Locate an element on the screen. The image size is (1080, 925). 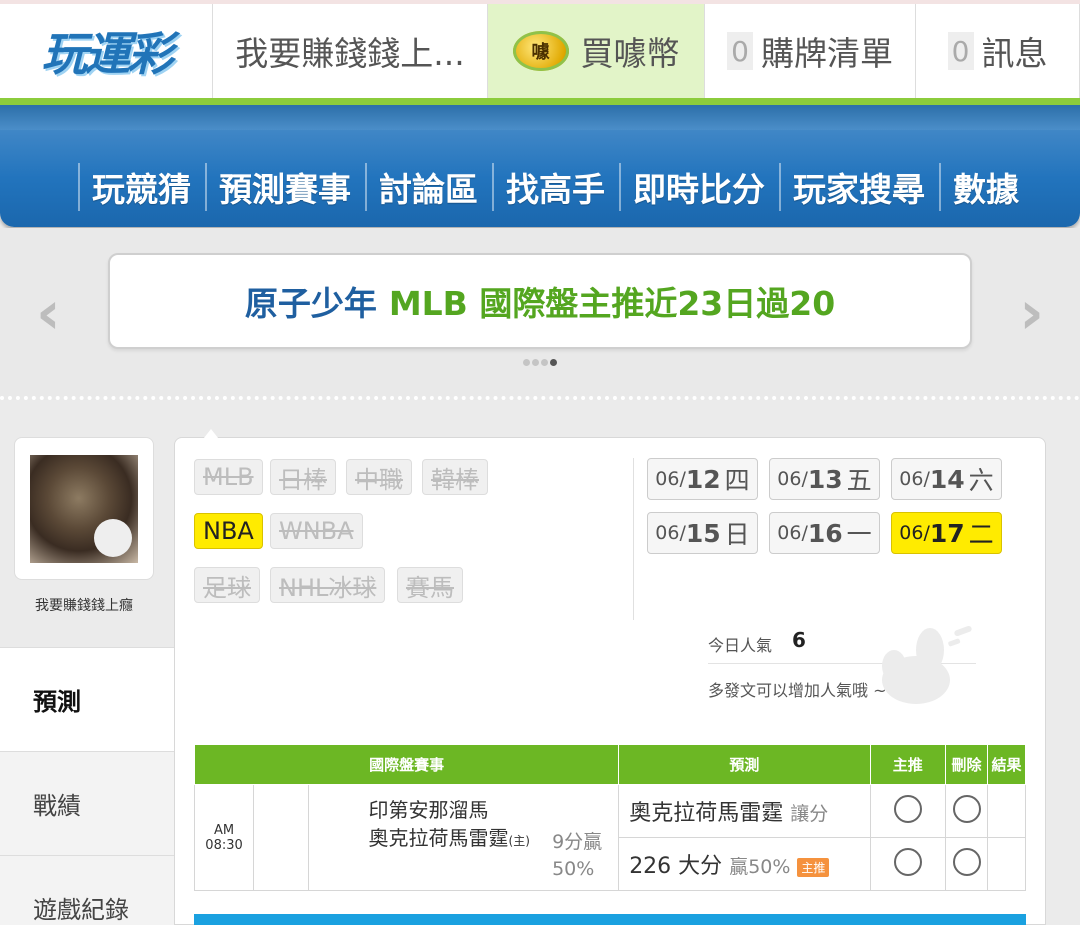
sidebar-tab-predictions: 預測 is located at coordinates (87, 699).